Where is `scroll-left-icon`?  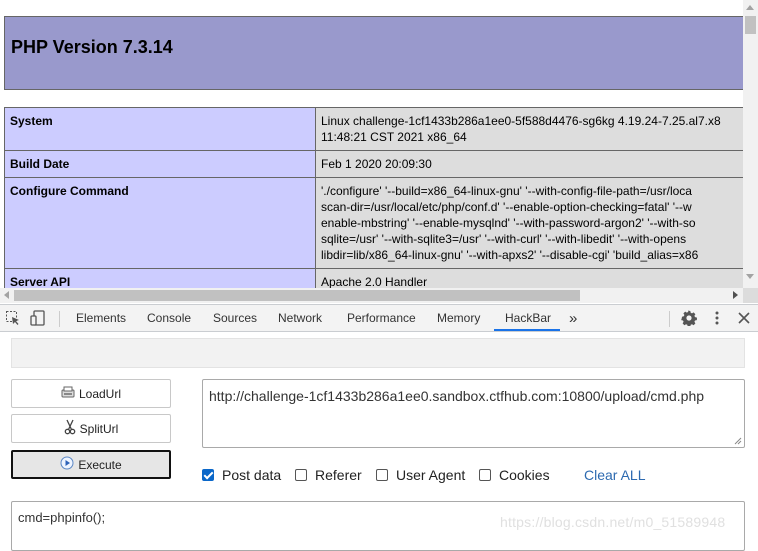
scroll-left-icon is located at coordinates (6, 295).